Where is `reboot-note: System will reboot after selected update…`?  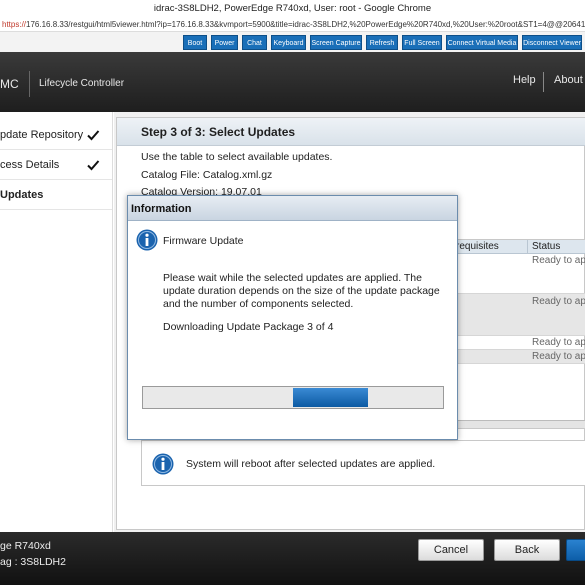
reboot-note: System will reboot after selected update… is located at coordinates (363, 463).